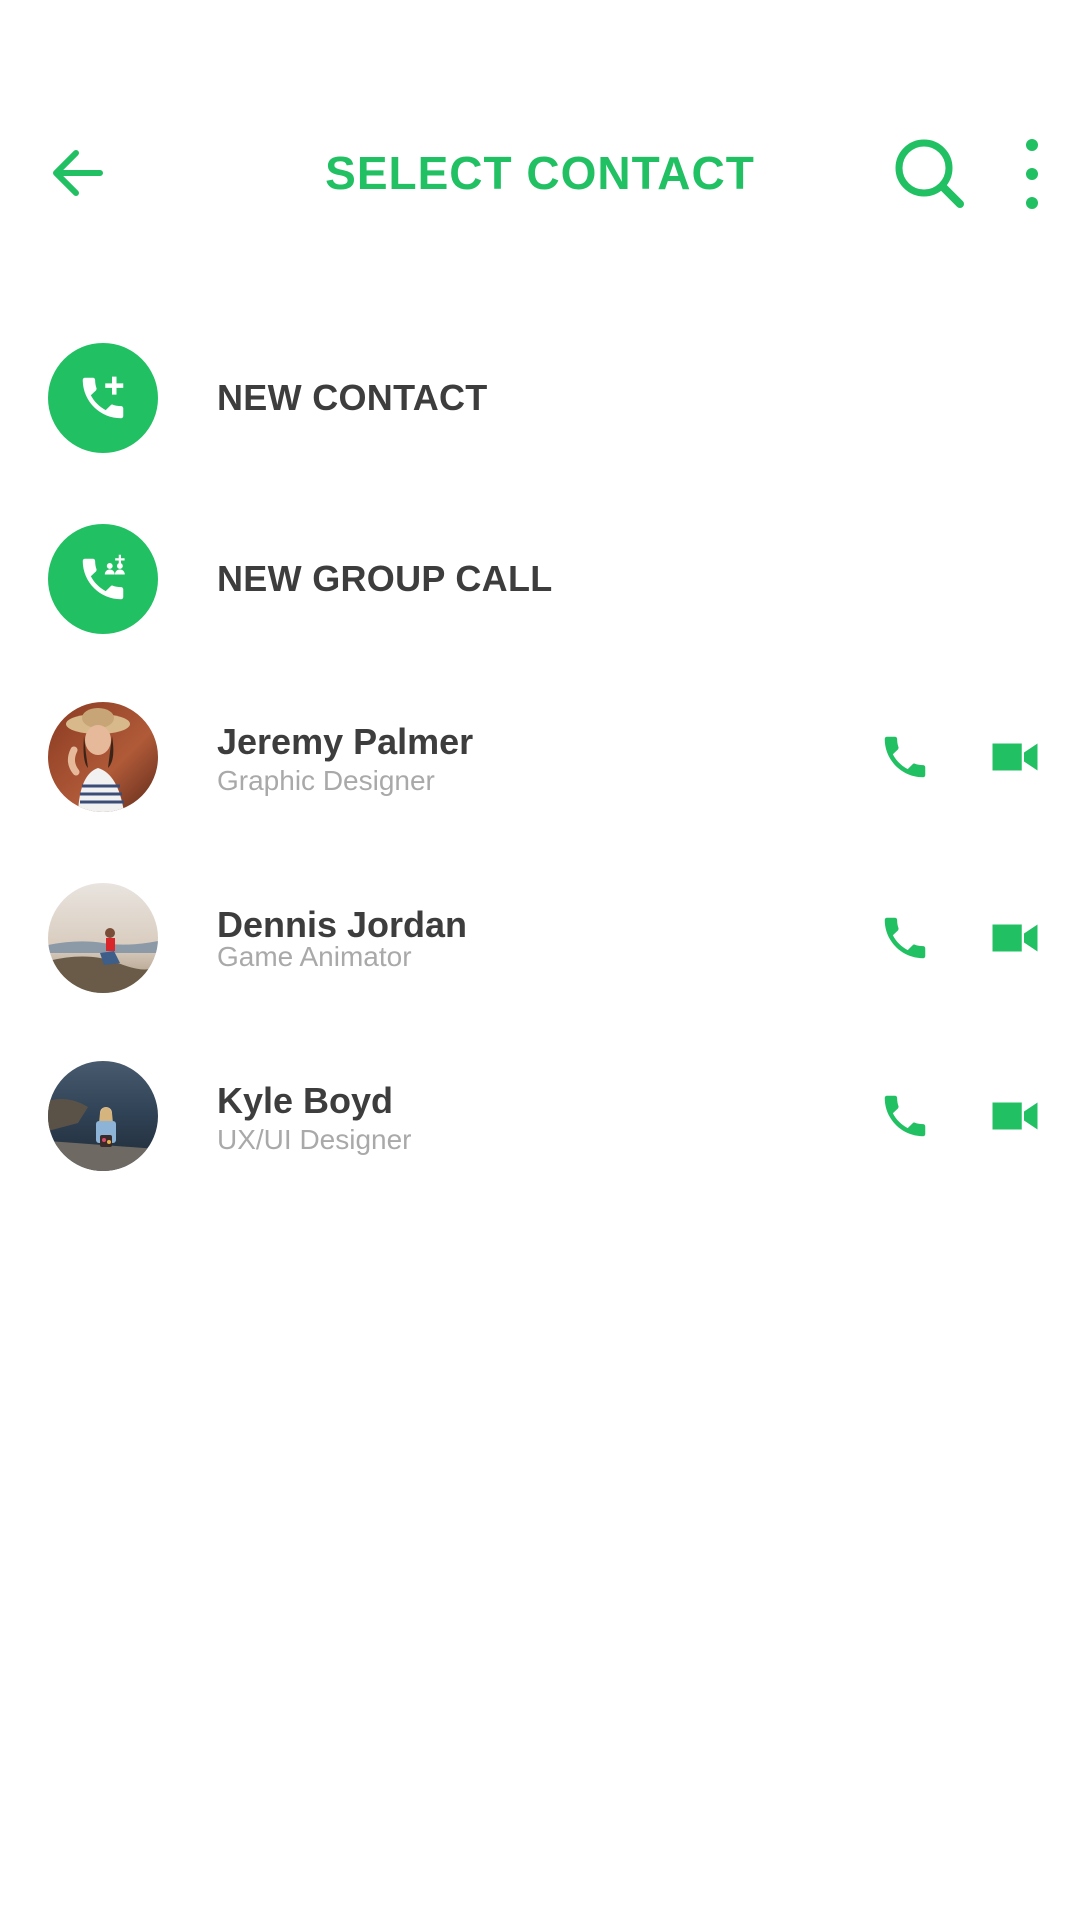 The image size is (1080, 1920). Describe the element at coordinates (314, 1139) in the screenshot. I see `contact-role: UX/UI Designer` at that location.